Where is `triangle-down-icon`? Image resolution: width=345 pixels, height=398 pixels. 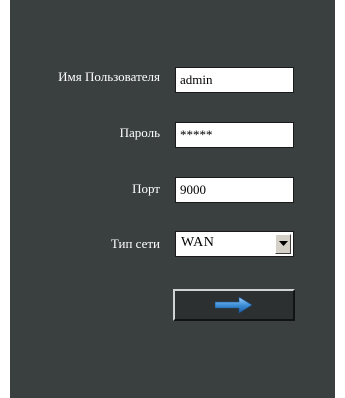 triangle-down-icon is located at coordinates (283, 243).